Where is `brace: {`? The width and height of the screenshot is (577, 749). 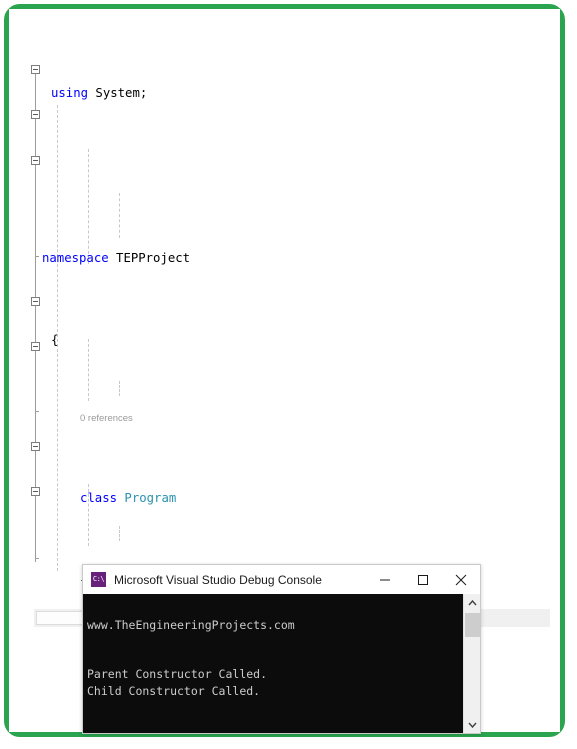
brace: { is located at coordinates (55, 339).